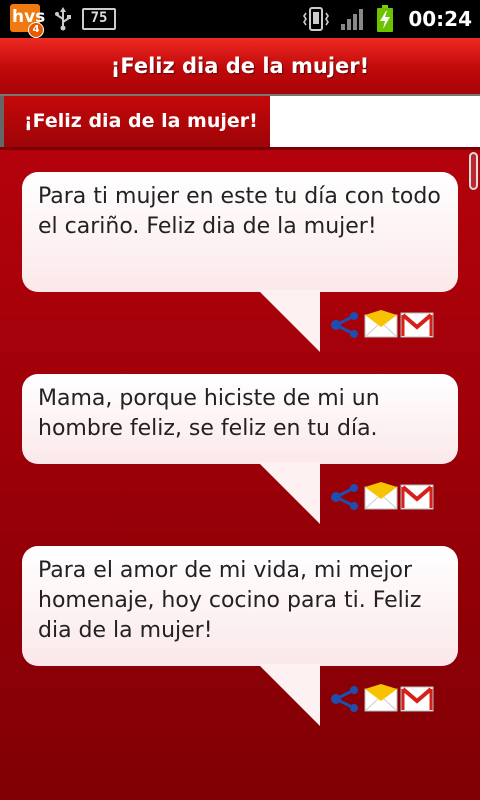 This screenshot has width=480, height=800. I want to click on tab-feliz-dia: ¡Feliz dia de la mujer!, so click(135, 121).